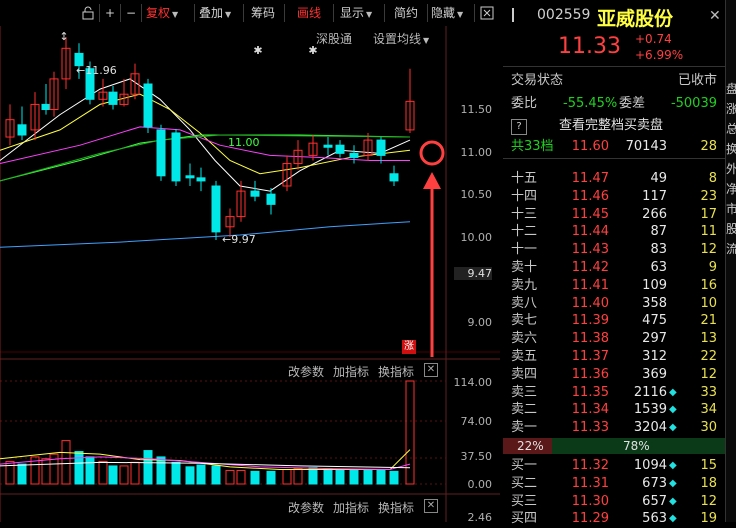 The width and height of the screenshot is (736, 528). What do you see at coordinates (524, 410) in the screenshot?
I see `level-label: 卖二` at bounding box center [524, 410].